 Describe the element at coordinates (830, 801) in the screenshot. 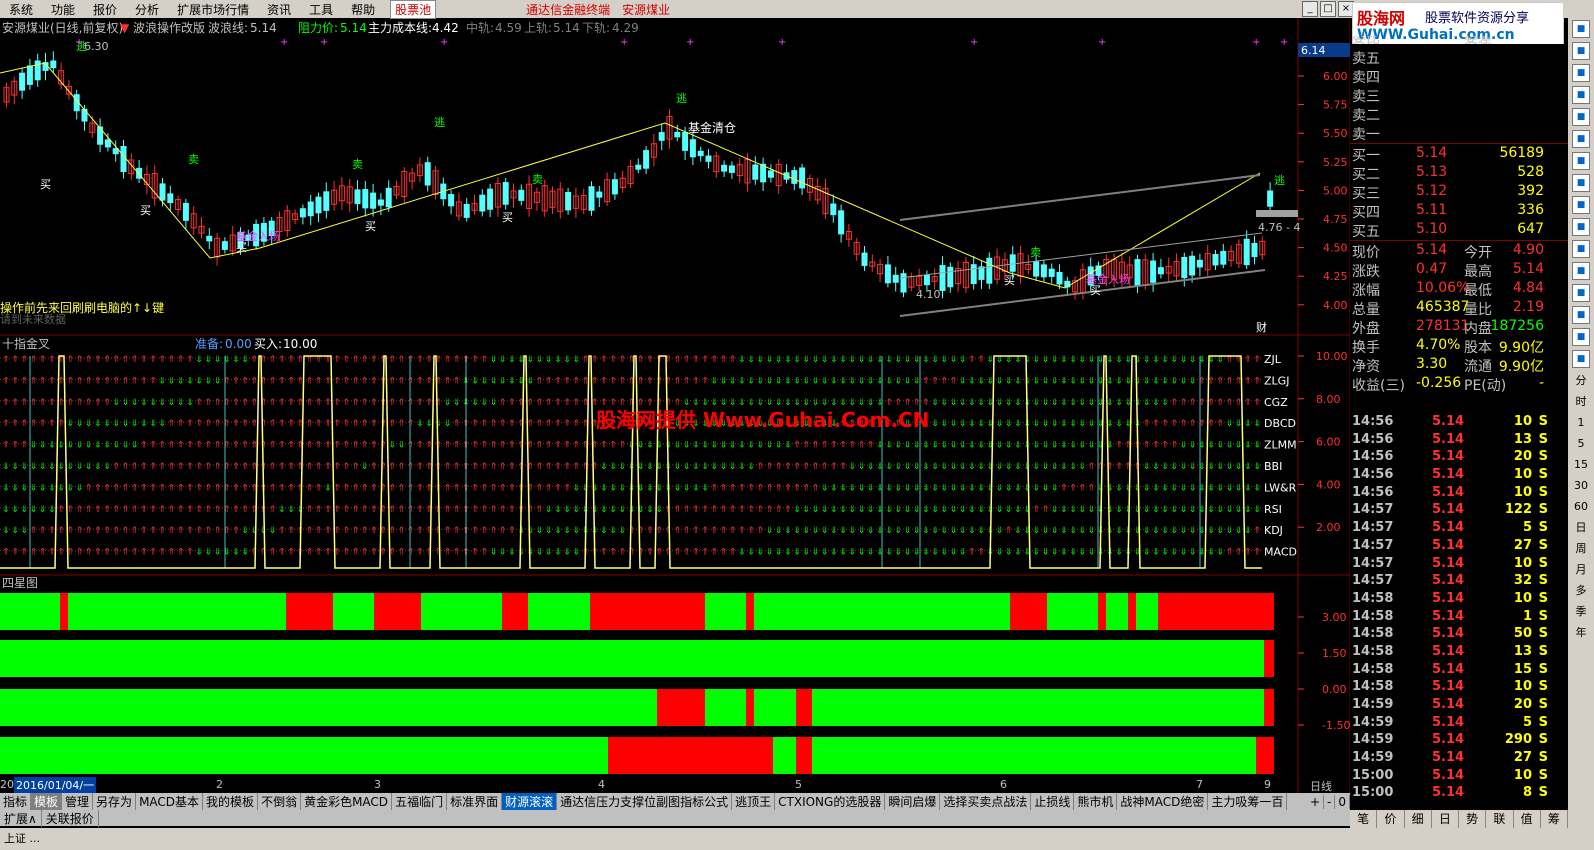

I see `template-tab: CTXIONG的选股器` at that location.